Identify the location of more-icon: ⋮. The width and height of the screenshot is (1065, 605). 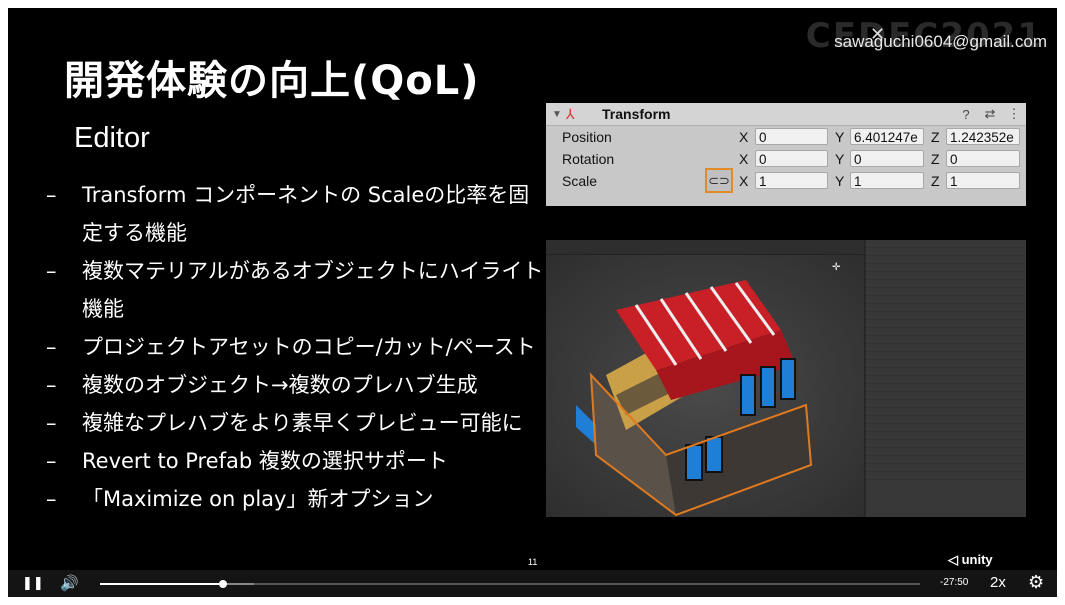
(1014, 114).